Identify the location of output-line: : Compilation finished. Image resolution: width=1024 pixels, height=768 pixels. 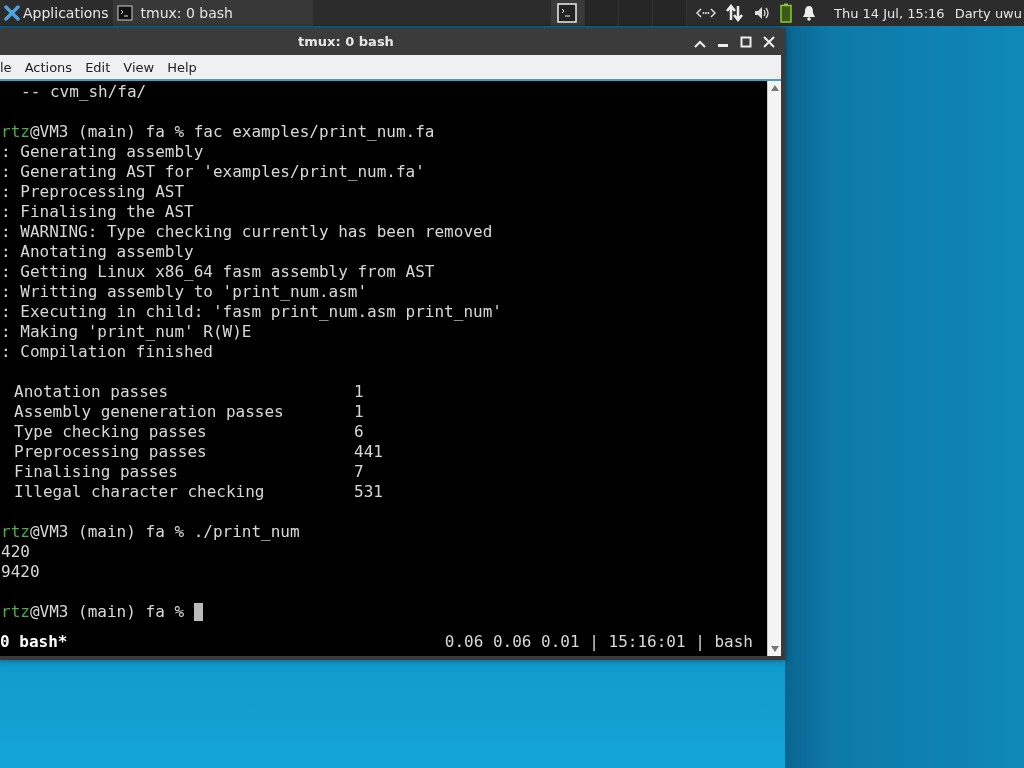
(107, 352).